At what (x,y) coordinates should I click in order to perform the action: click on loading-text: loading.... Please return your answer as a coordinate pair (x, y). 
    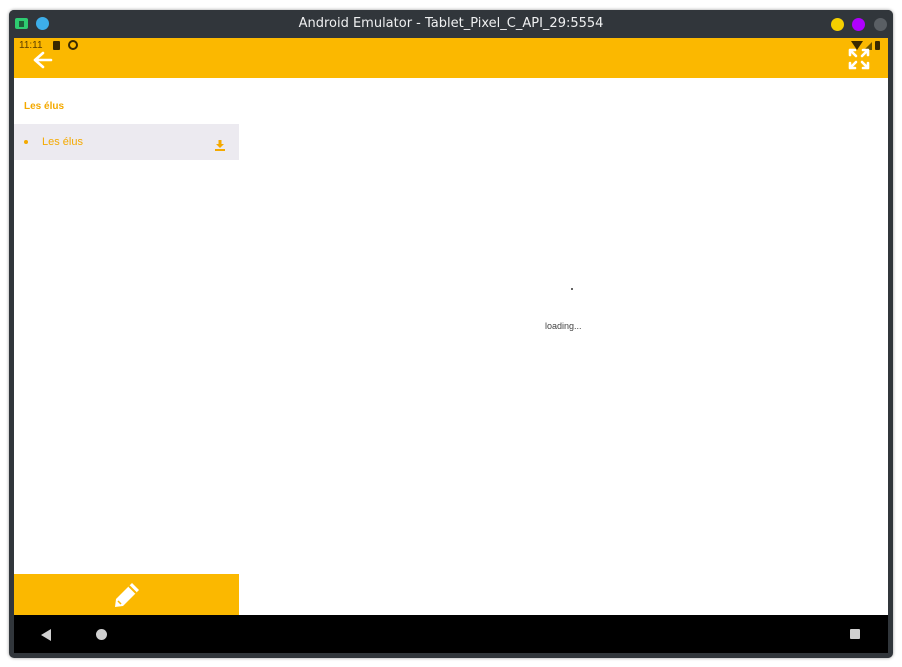
    Looking at the image, I should click on (563, 326).